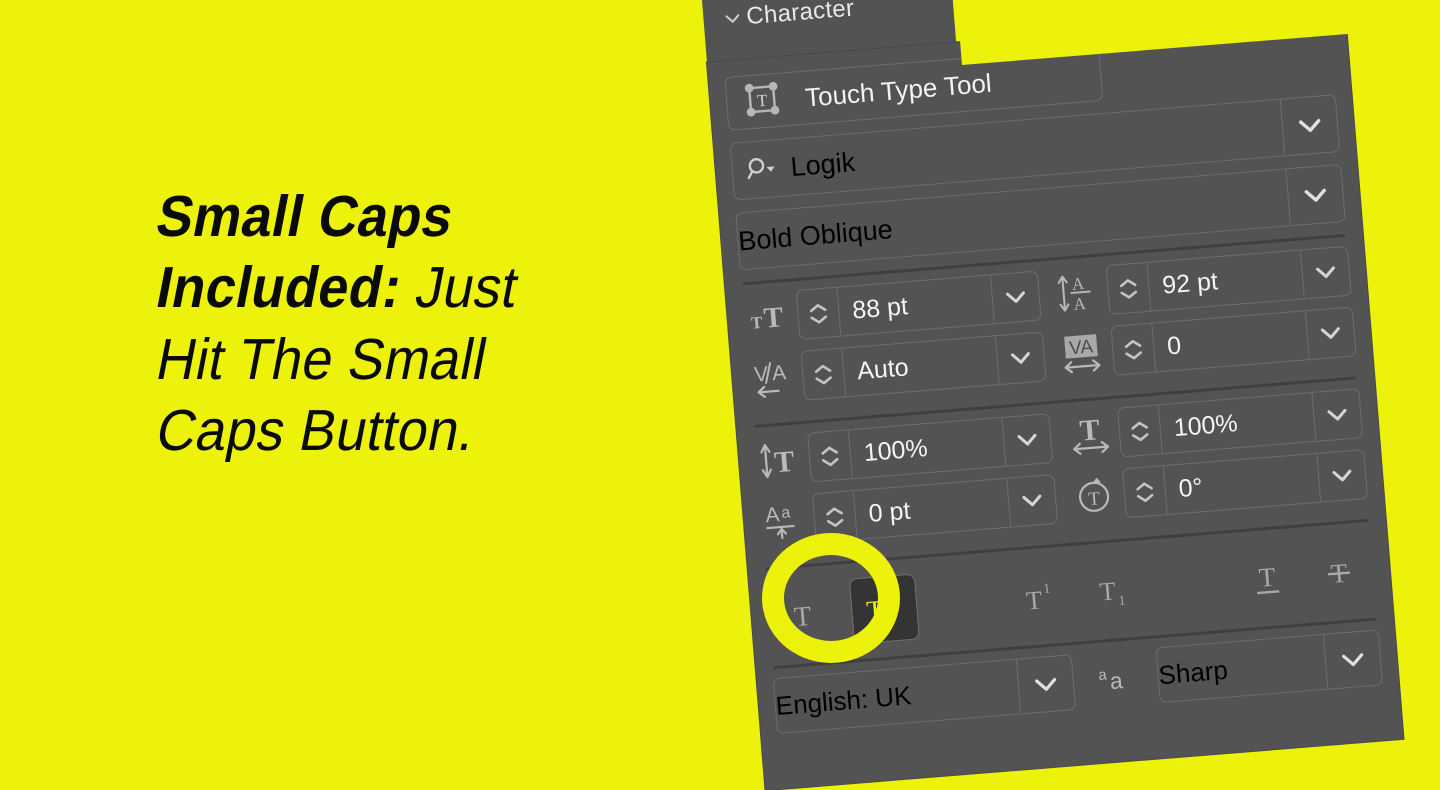 Image resolution: width=1440 pixels, height=790 pixels. Describe the element at coordinates (1230, 341) in the screenshot. I see `tracking-value: 0` at that location.